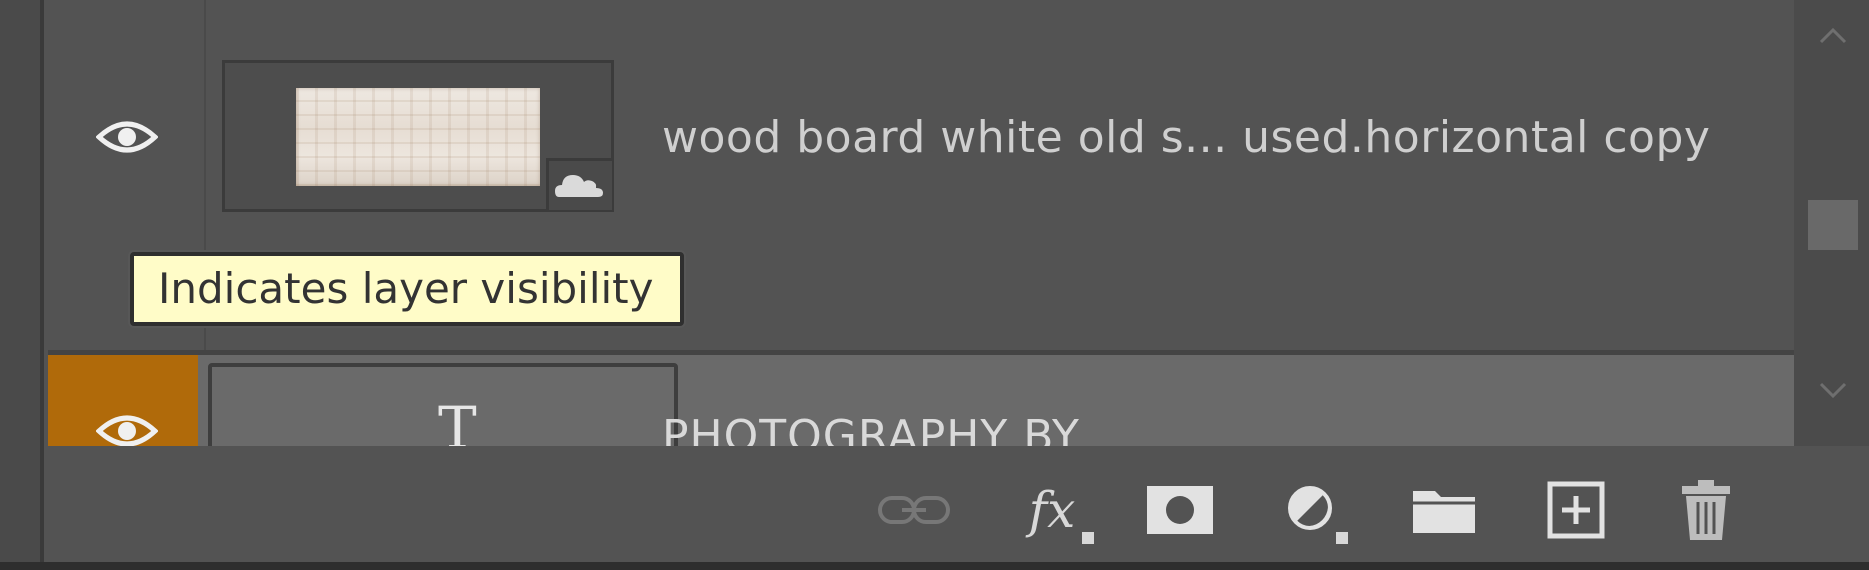 The image size is (1869, 570). Describe the element at coordinates (1833, 36) in the screenshot. I see `chevron-up-icon` at that location.